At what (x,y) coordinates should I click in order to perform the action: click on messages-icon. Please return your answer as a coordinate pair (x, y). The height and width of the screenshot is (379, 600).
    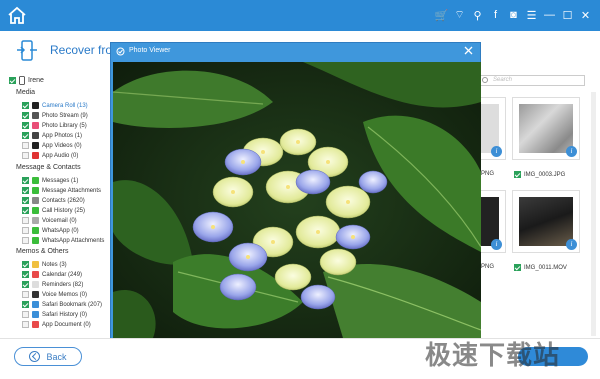
    Looking at the image, I should click on (35, 180).